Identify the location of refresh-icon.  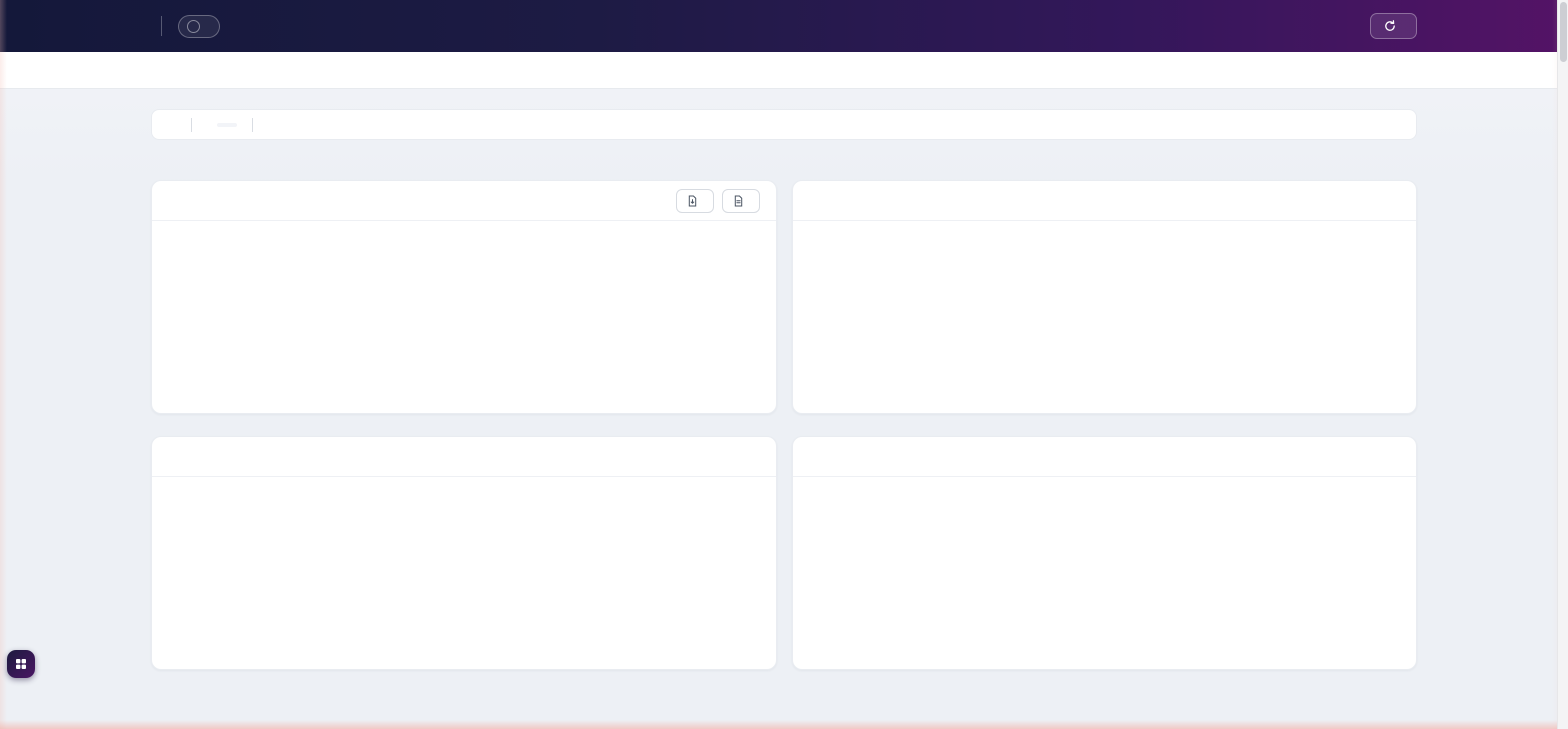
(1390, 25).